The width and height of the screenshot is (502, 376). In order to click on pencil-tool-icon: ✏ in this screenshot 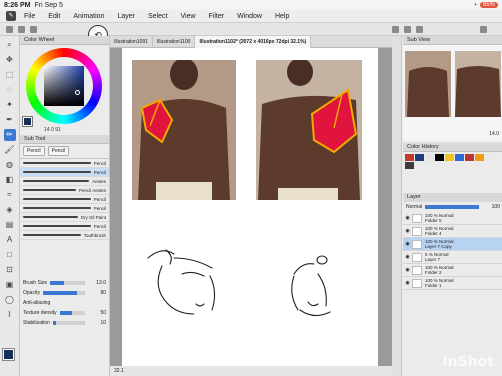, I will do `click(9, 135)`.